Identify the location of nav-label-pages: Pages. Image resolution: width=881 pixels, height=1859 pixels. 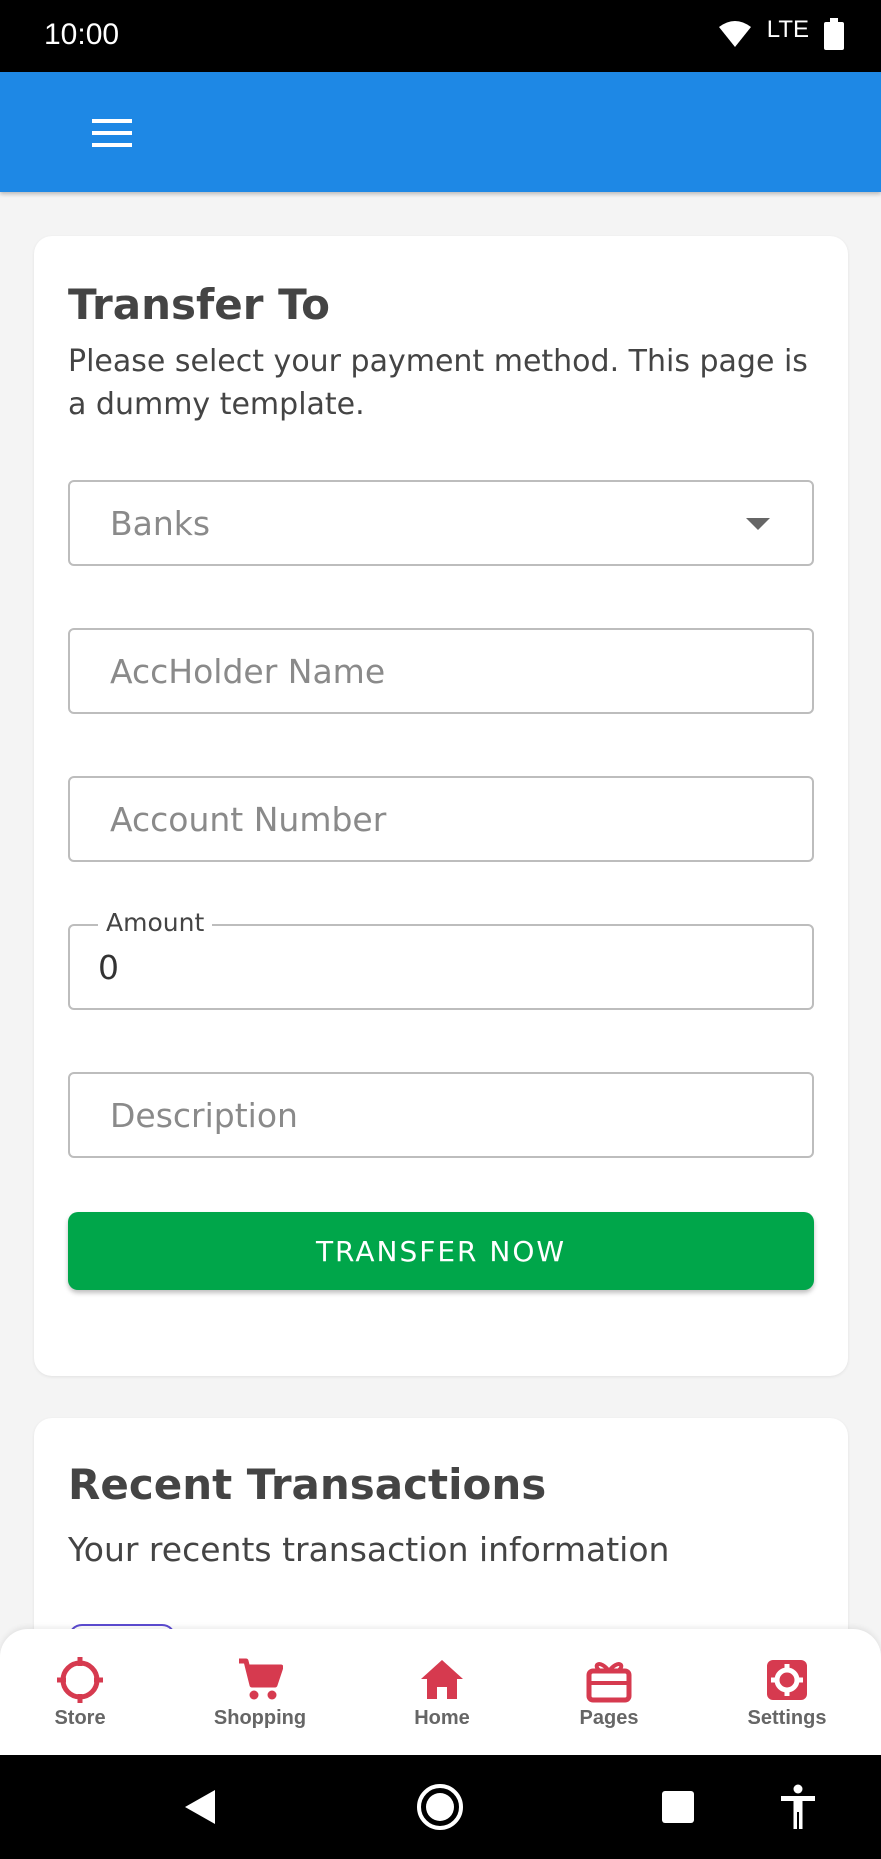
(609, 1718).